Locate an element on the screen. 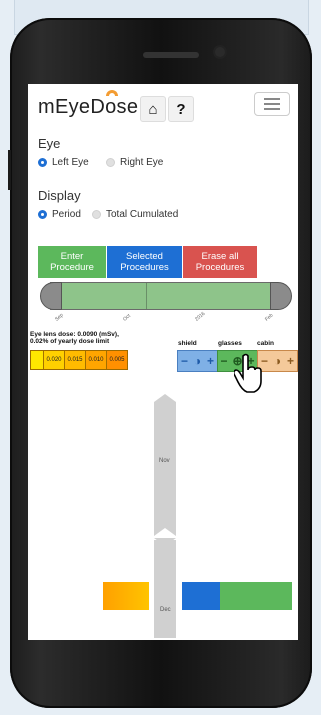  radio-period: Period is located at coordinates (59, 214).